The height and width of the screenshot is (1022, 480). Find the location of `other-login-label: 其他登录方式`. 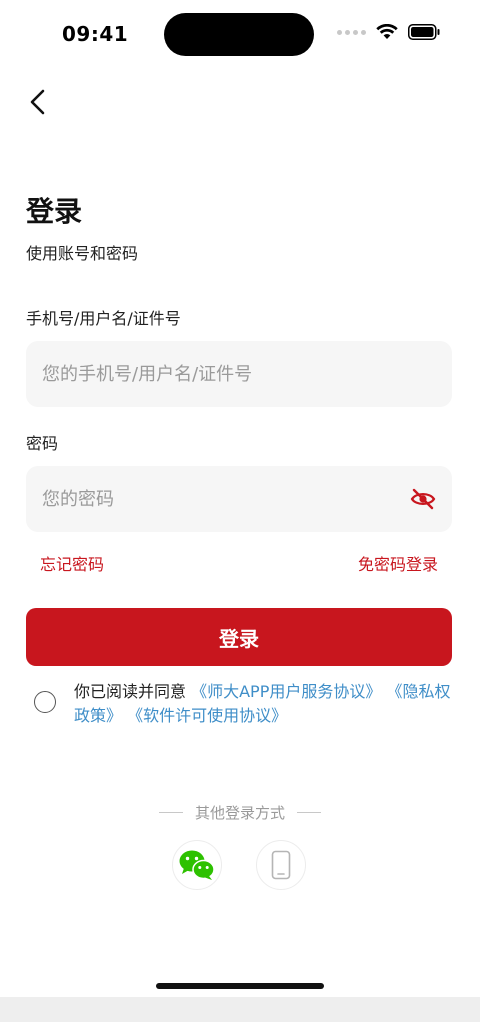

other-login-label: 其他登录方式 is located at coordinates (239, 813).